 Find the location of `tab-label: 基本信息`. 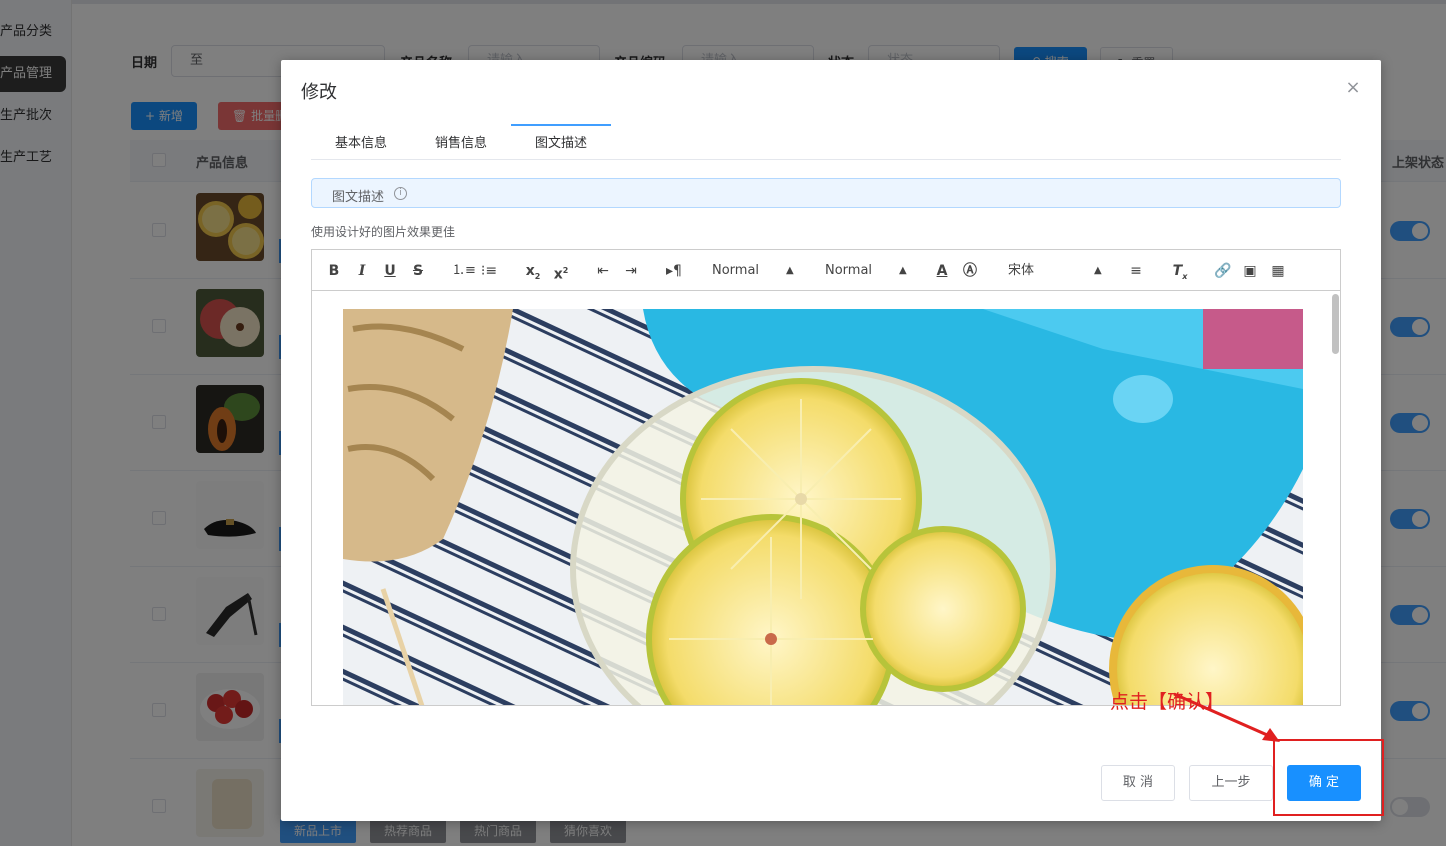

tab-label: 基本信息 is located at coordinates (360, 143).